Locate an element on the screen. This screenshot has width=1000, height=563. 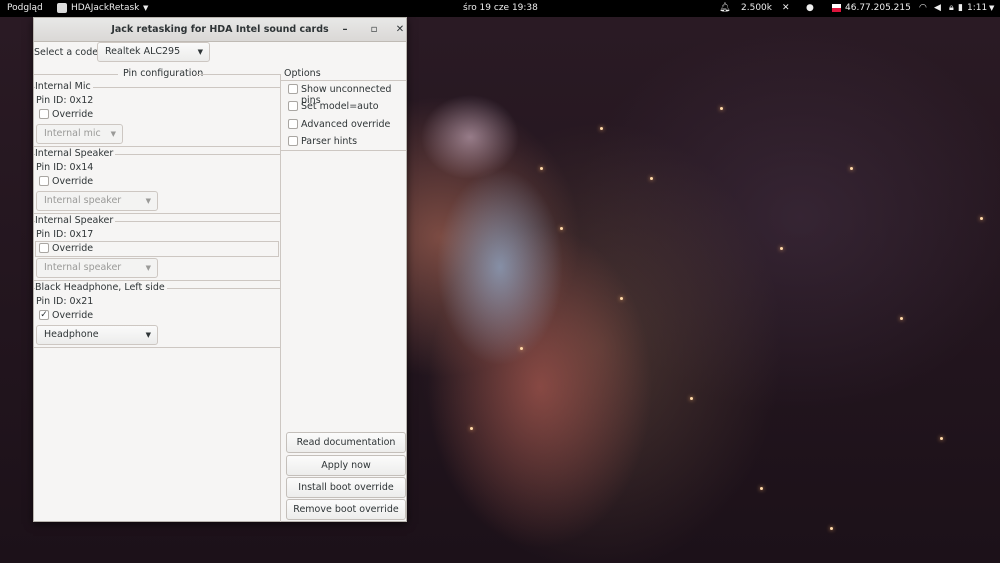
wifi-icon: ◠ is located at coordinates (923, 8).